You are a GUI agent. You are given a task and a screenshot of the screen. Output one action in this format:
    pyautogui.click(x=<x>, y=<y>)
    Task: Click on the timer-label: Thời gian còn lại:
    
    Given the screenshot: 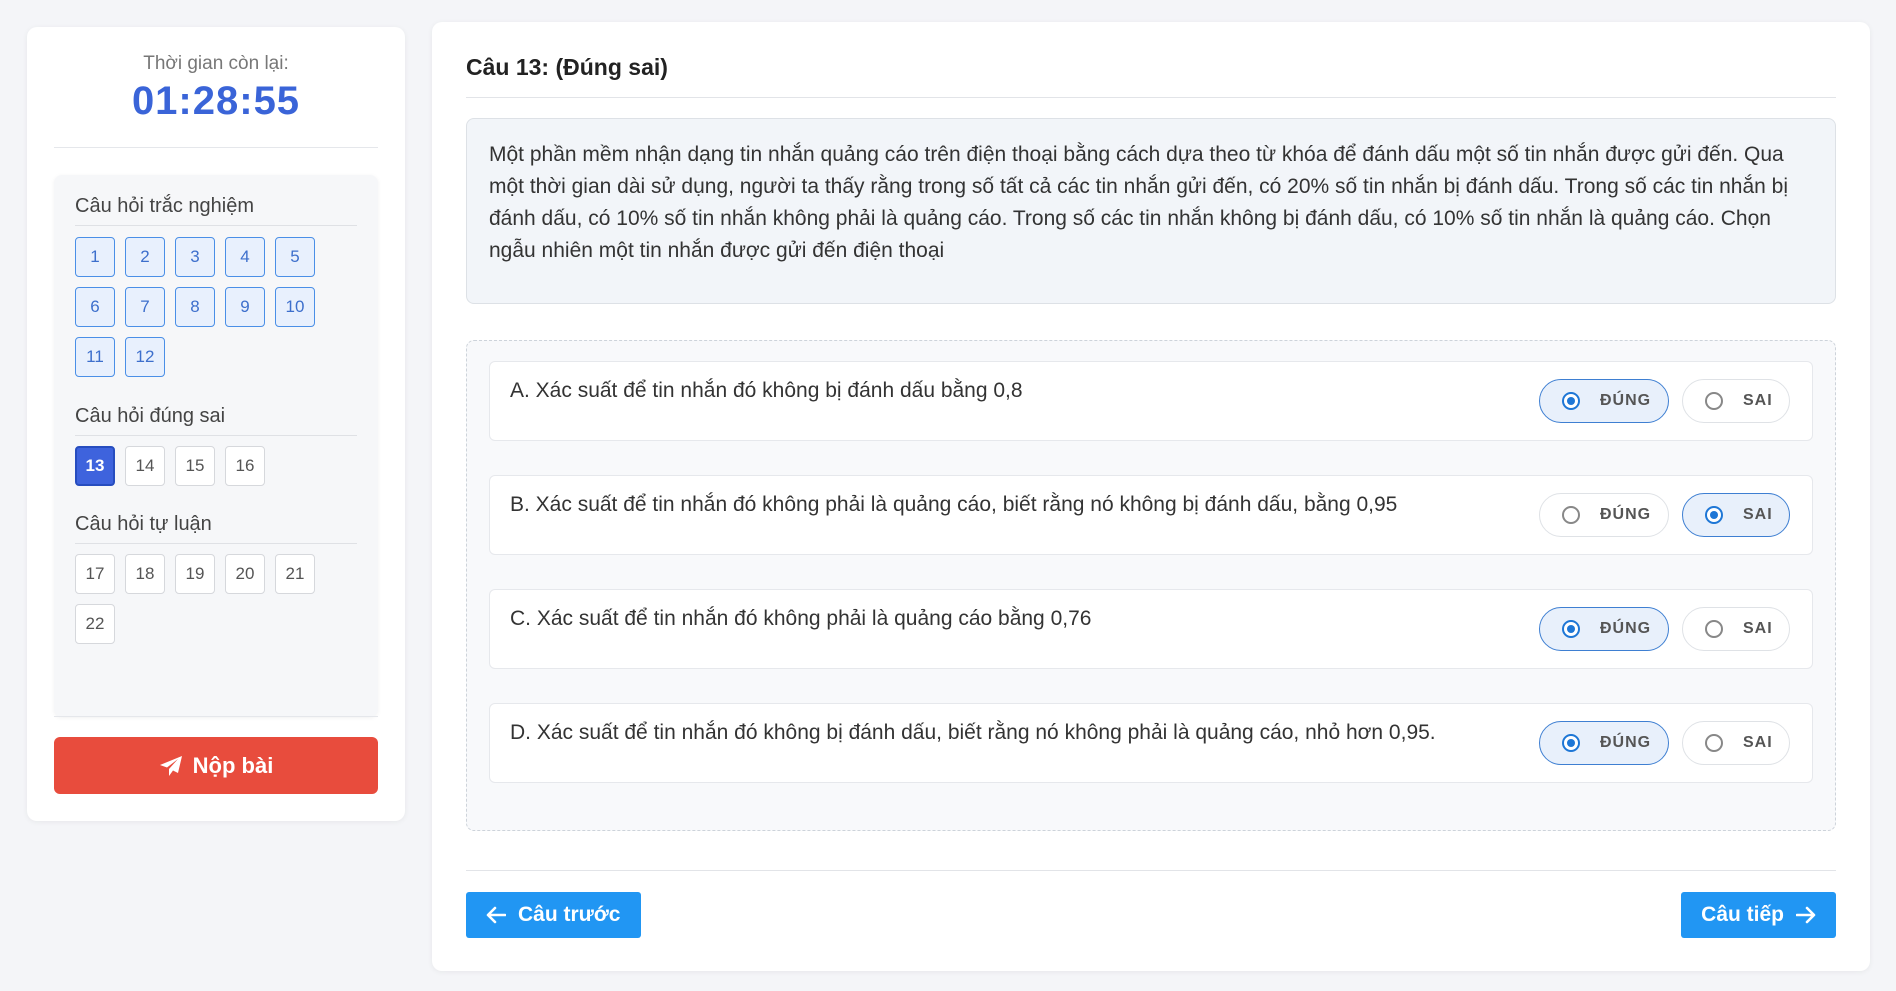 What is the action you would take?
    pyautogui.click(x=216, y=63)
    